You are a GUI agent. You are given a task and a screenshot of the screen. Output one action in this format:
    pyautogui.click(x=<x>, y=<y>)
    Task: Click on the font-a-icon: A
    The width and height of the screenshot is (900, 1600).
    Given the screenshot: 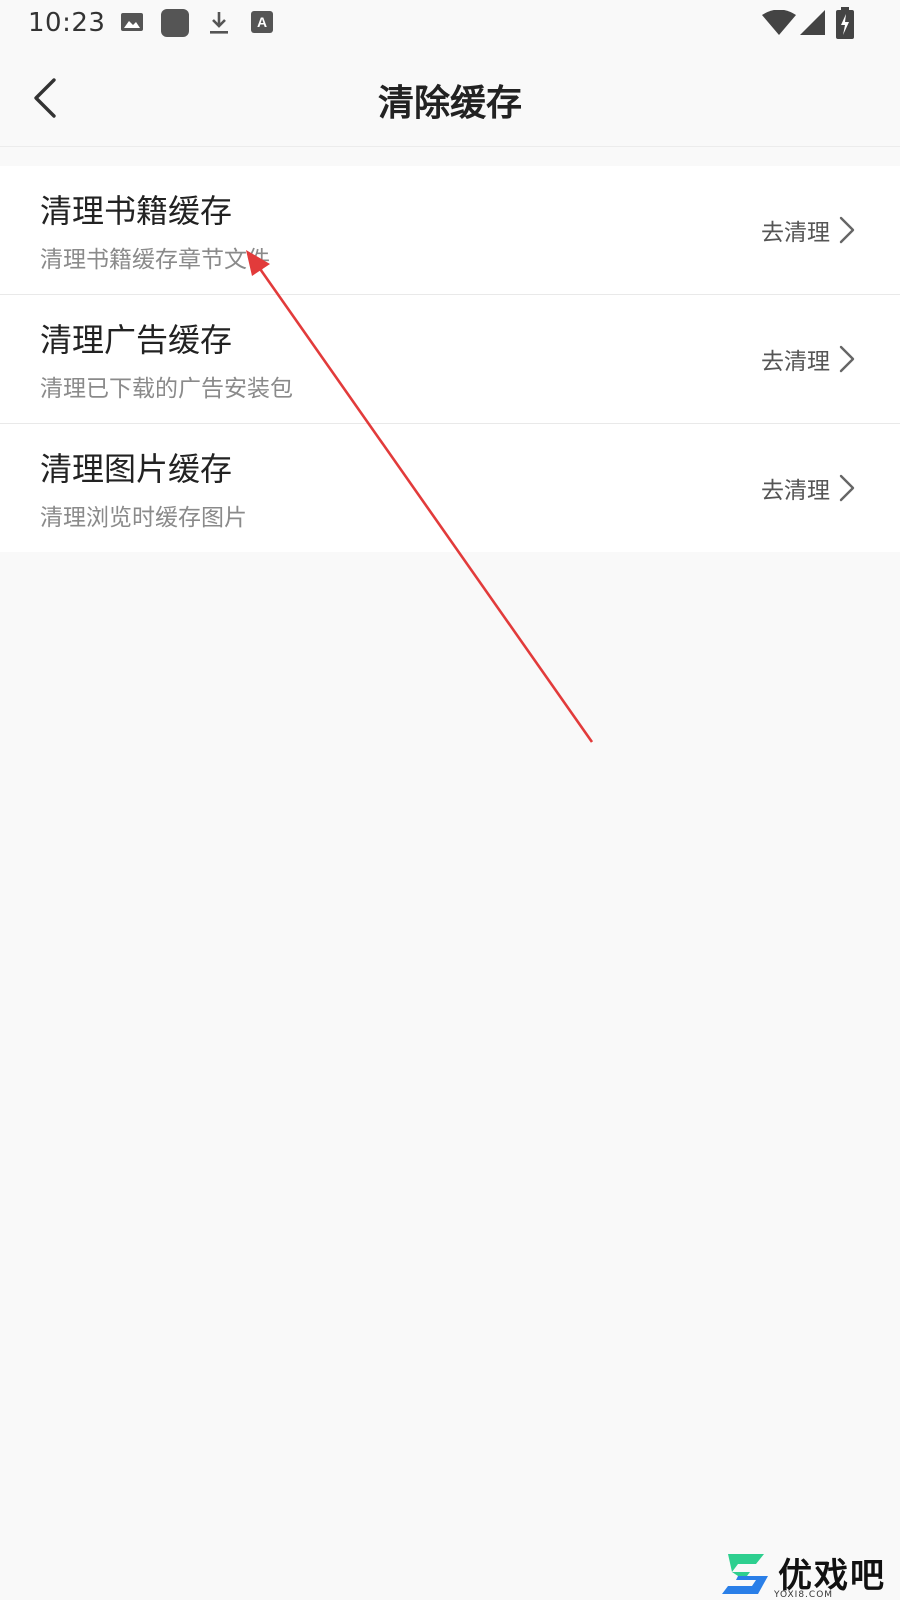 What is the action you would take?
    pyautogui.click(x=262, y=24)
    